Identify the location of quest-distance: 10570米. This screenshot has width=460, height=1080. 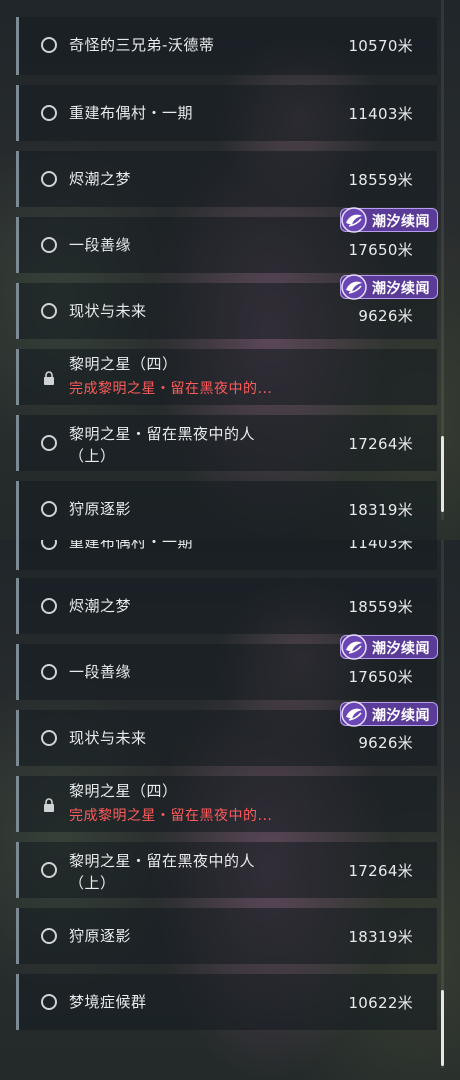
(380, 46).